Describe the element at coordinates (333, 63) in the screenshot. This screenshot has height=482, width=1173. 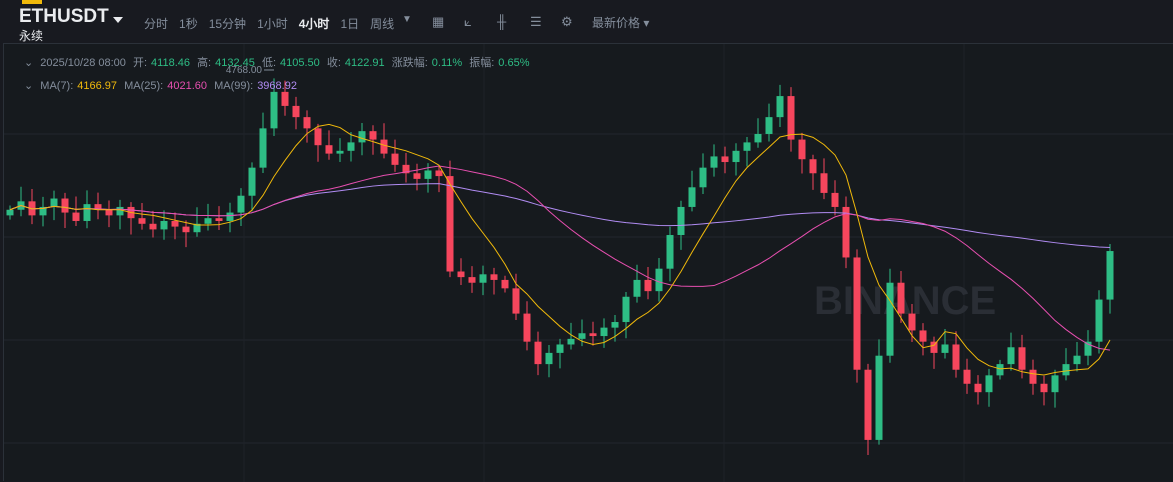
I see `close-label: 收:` at that location.